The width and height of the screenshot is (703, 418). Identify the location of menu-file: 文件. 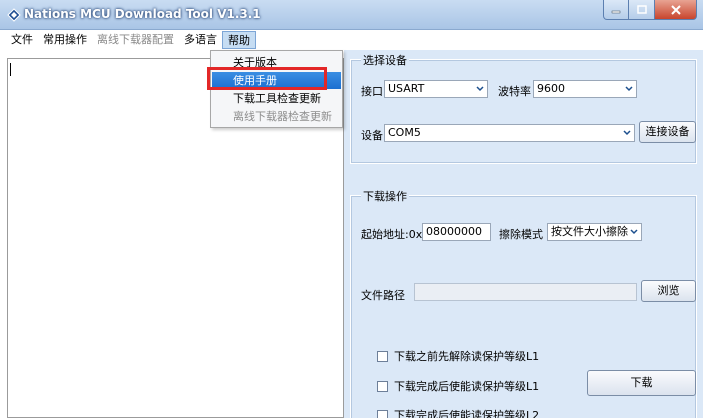
(22, 40).